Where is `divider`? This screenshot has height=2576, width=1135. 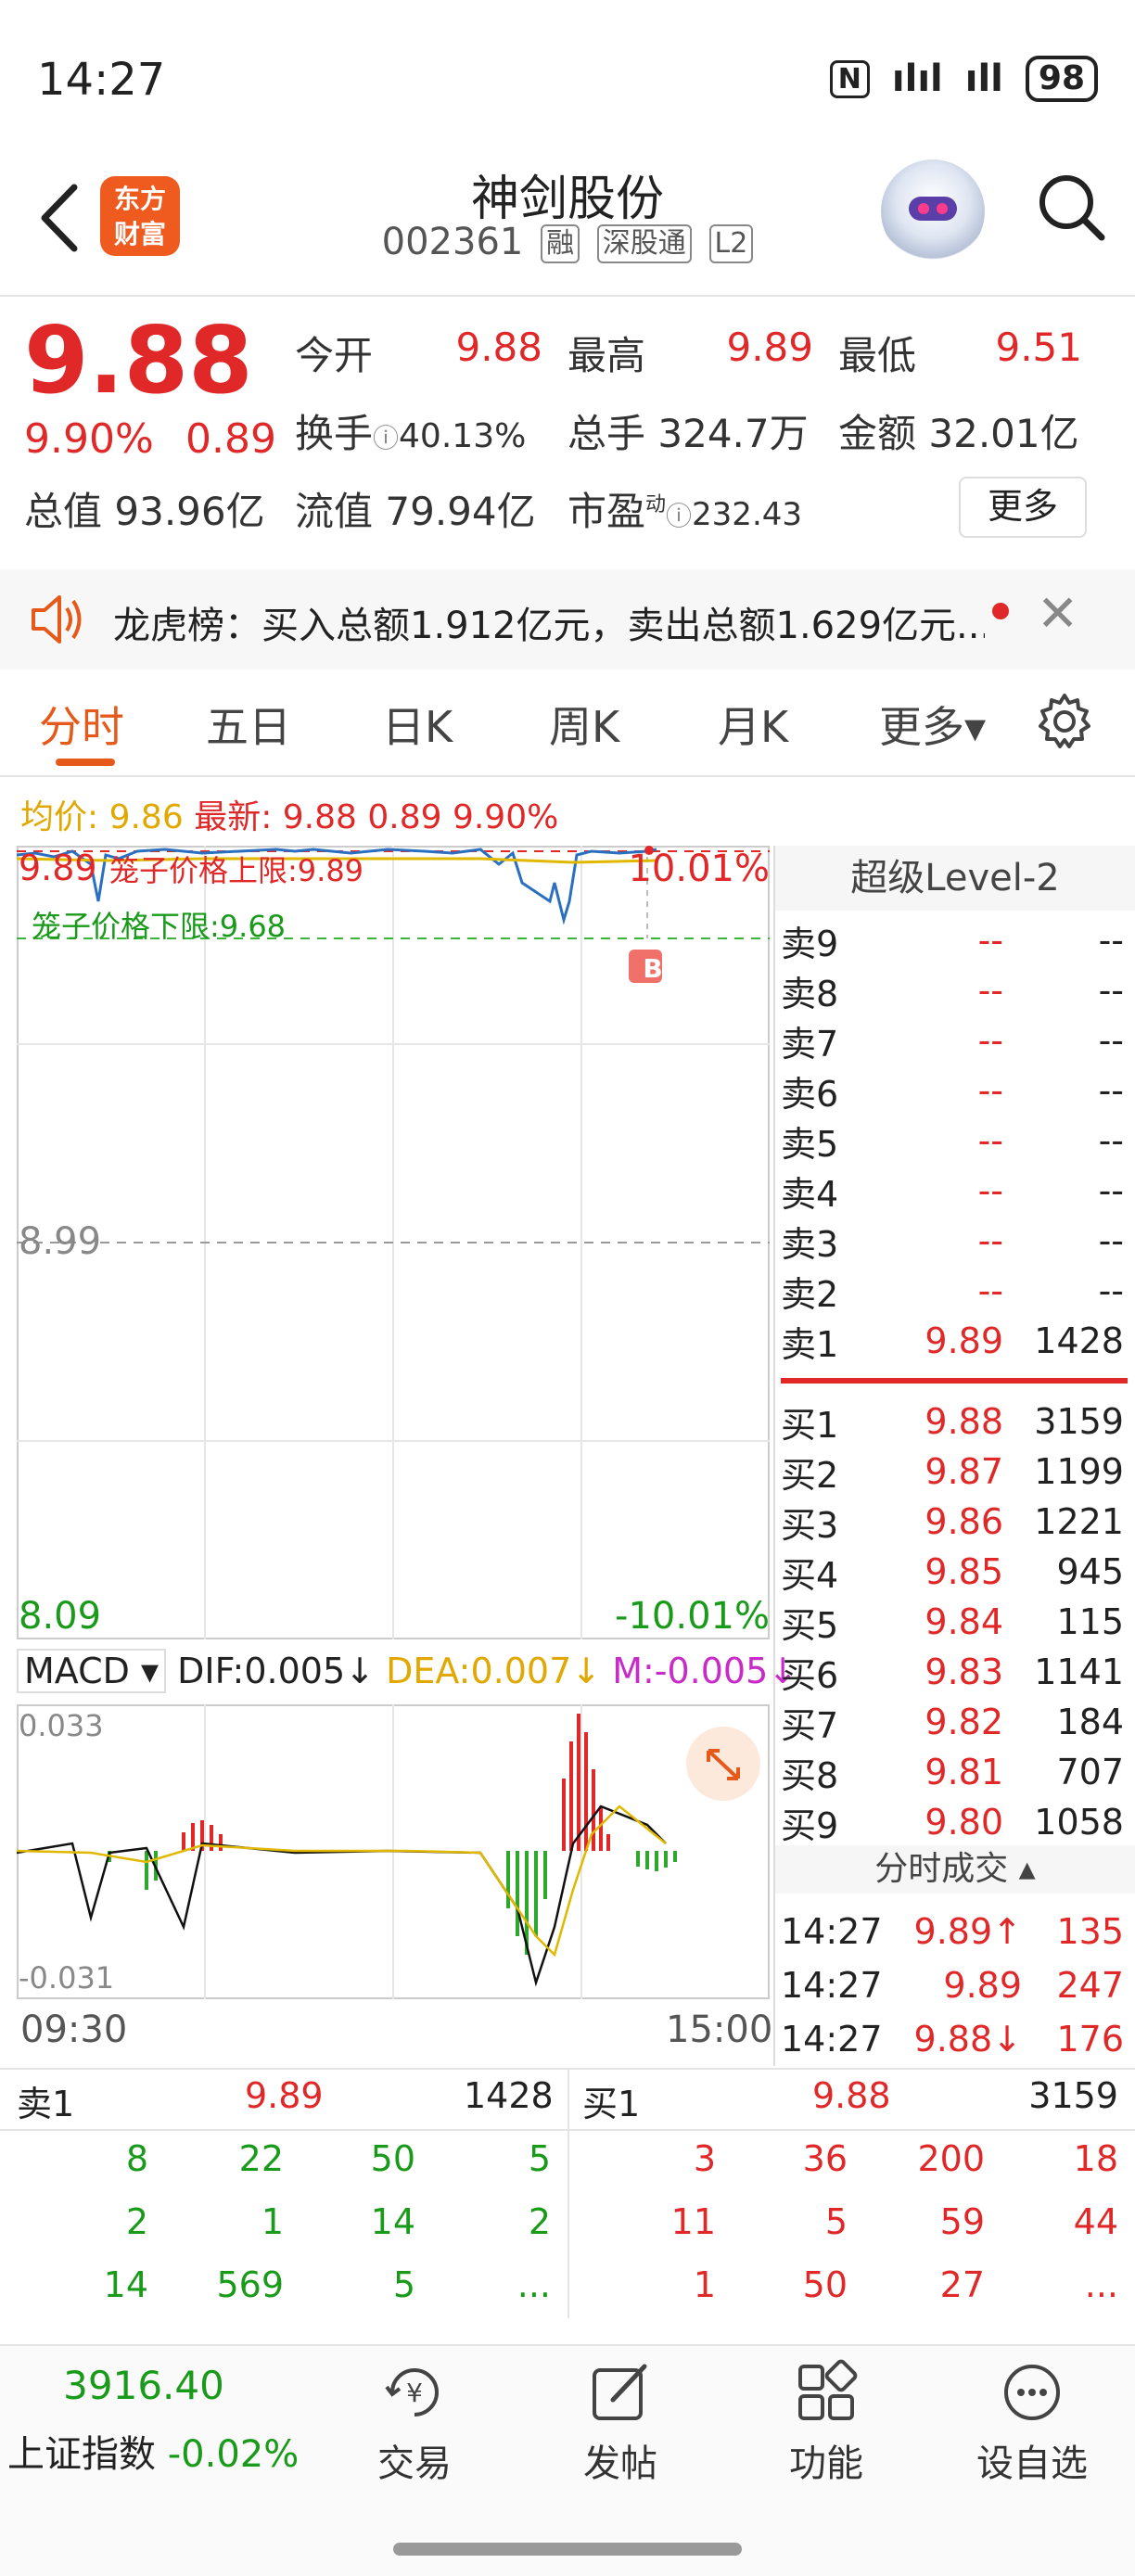 divider is located at coordinates (569, 2193).